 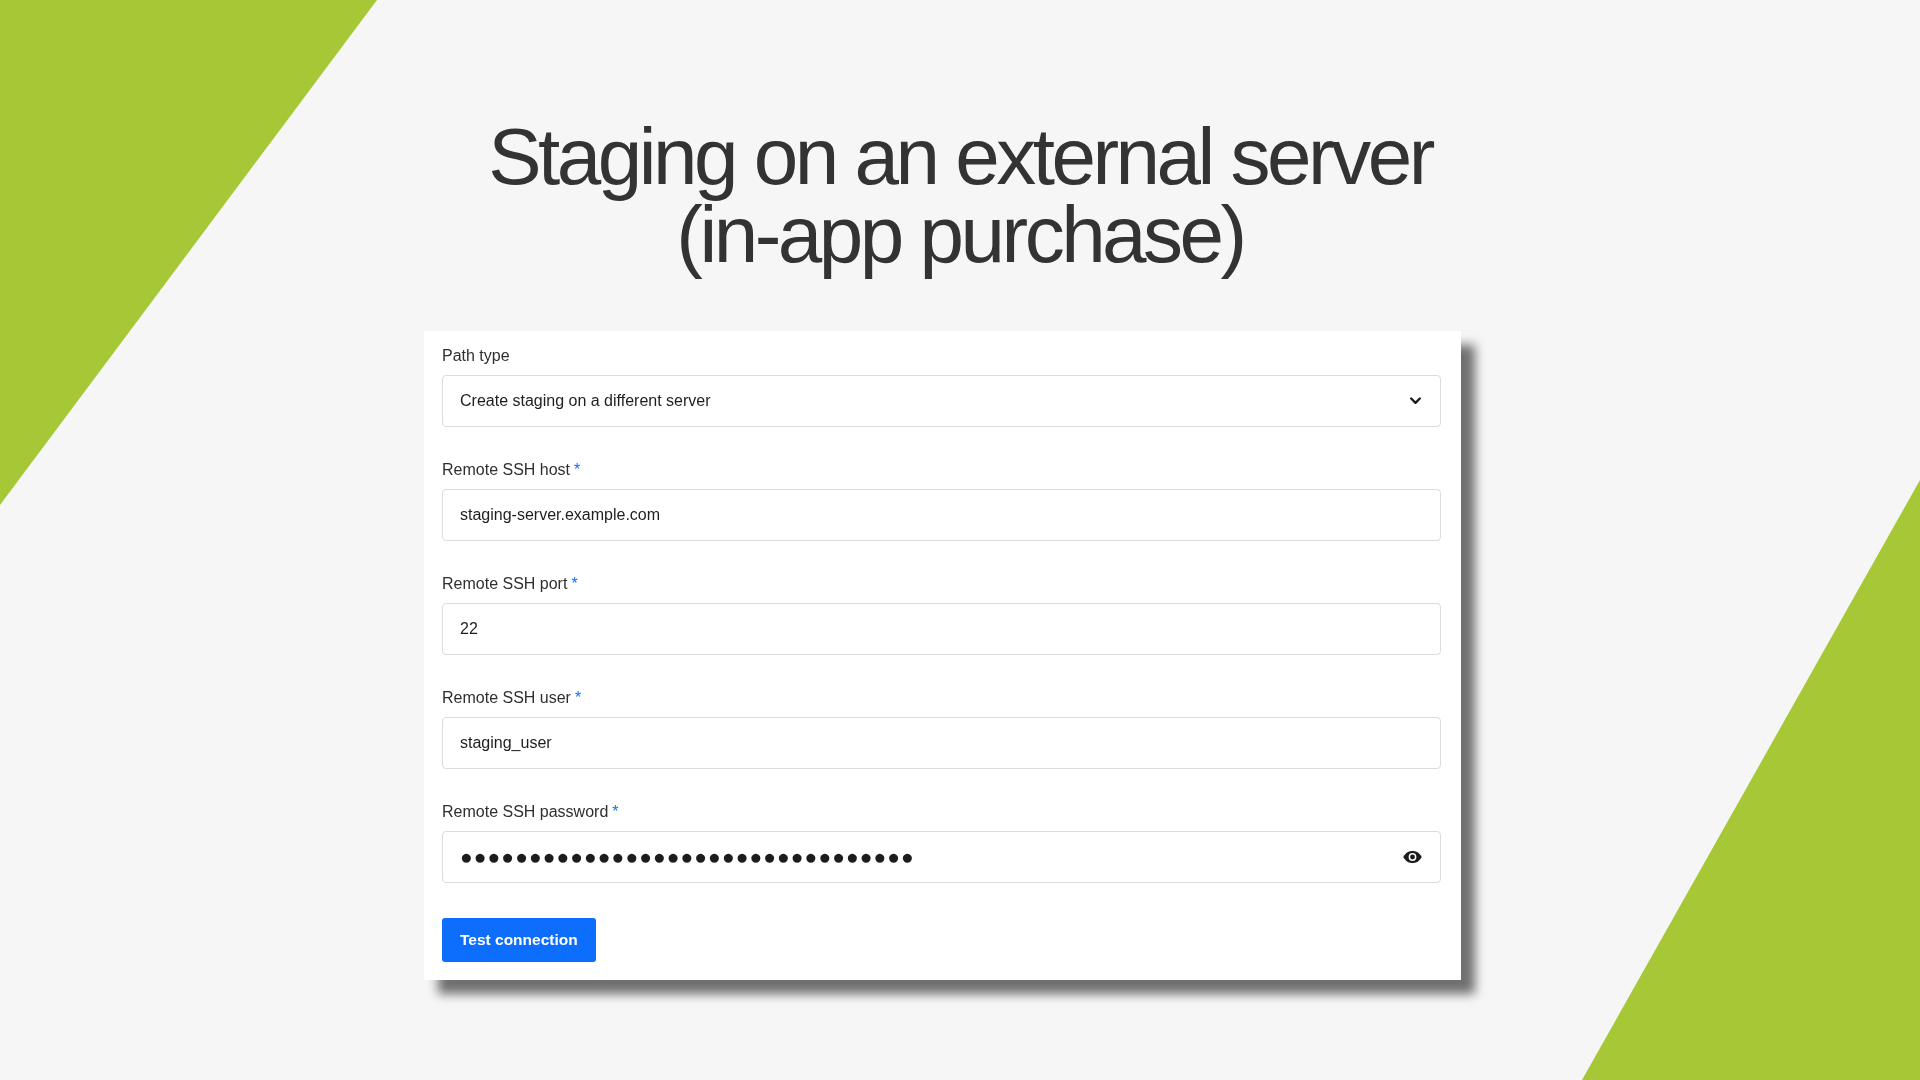 I want to click on password-field: ●●●●●●●●●●●●●●●●●●●●●●●●●●●●●●●●●, so click(x=941, y=857).